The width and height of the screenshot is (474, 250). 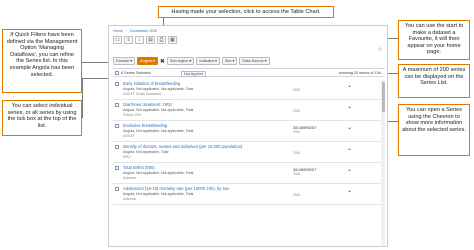 What do you see at coordinates (117, 40) in the screenshot?
I see `folder-icon: ▭` at bounding box center [117, 40].